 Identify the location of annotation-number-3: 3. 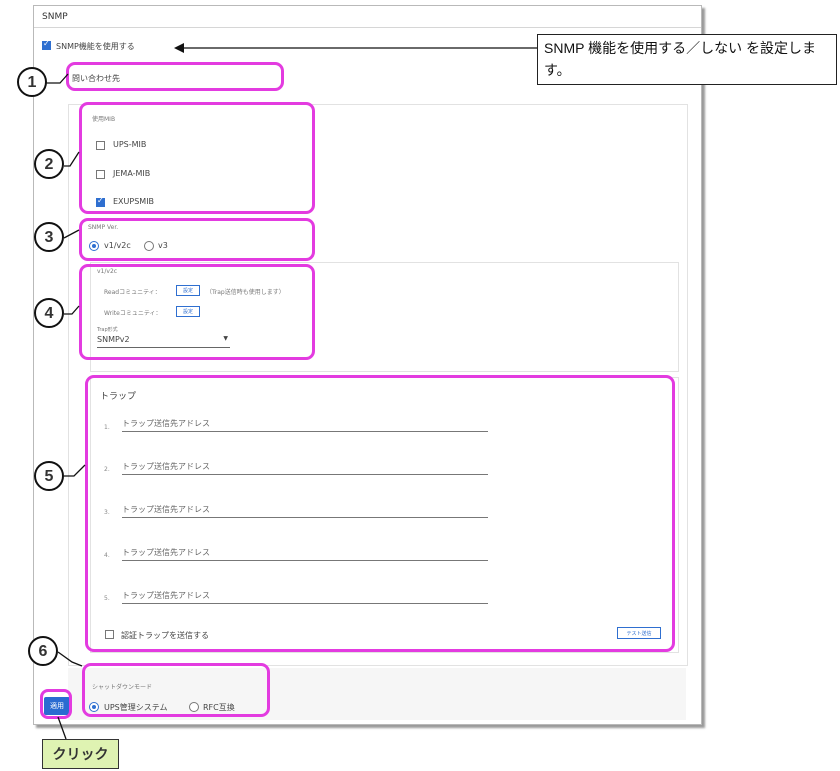
(49, 237).